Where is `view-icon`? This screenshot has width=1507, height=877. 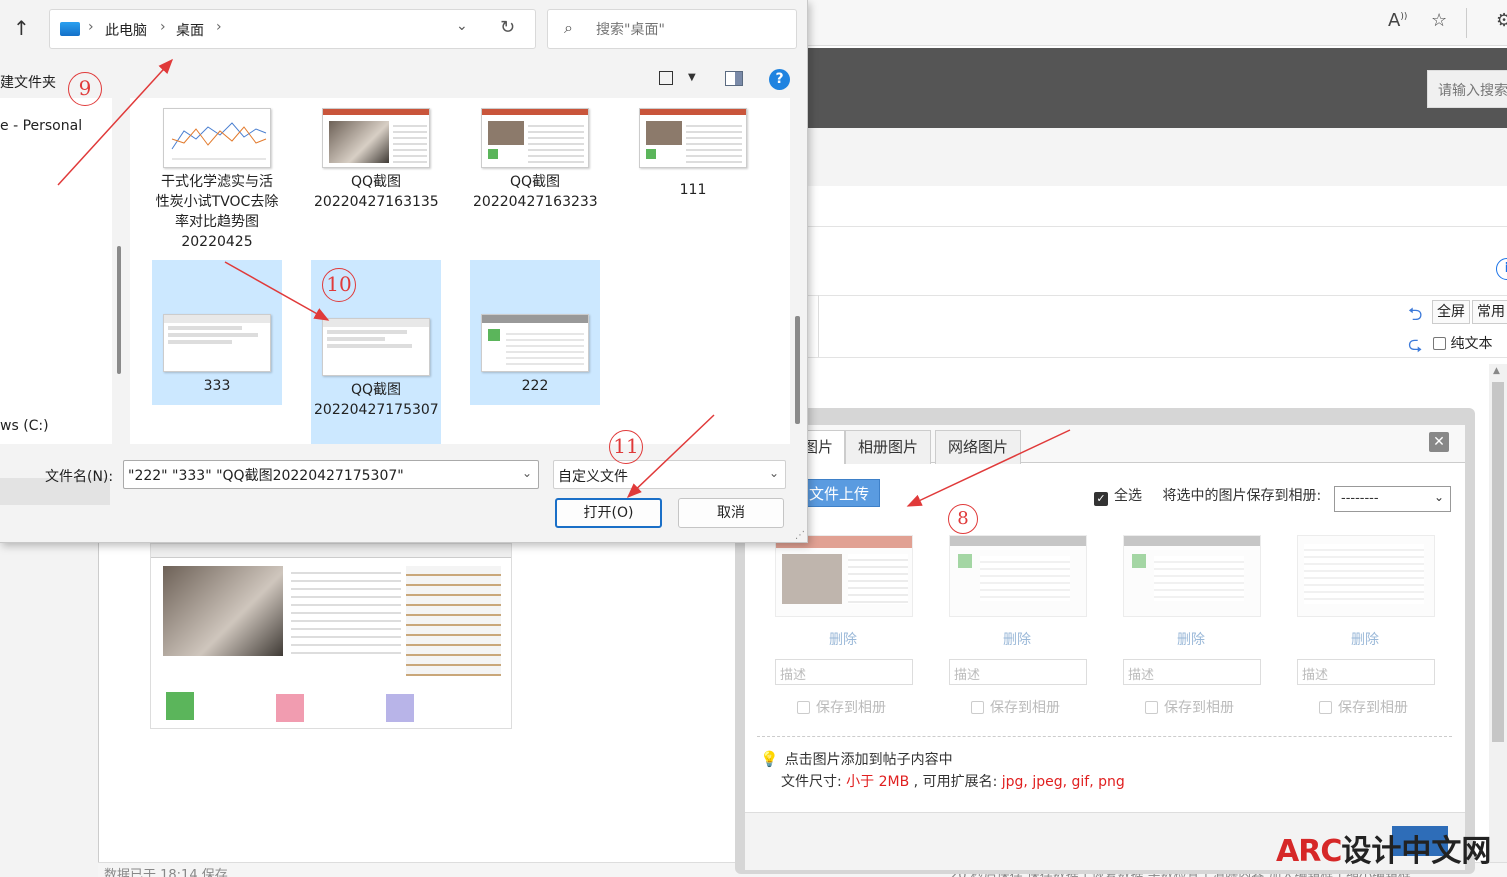 view-icon is located at coordinates (666, 78).